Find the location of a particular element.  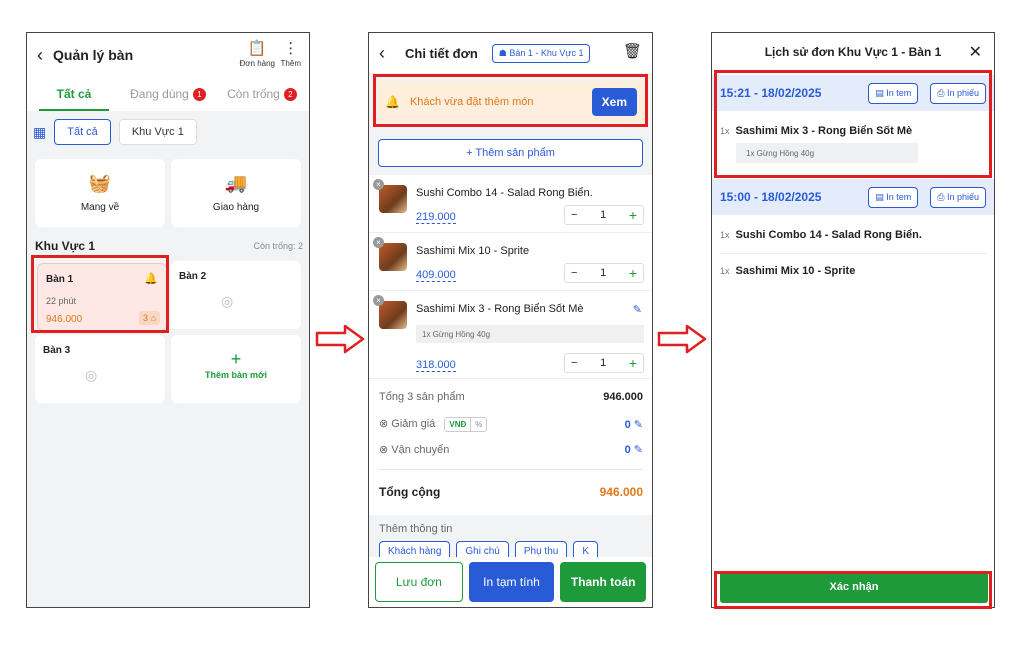

action-bar: Lưu đơn In tạm tính Thanh toán is located at coordinates (510, 582).